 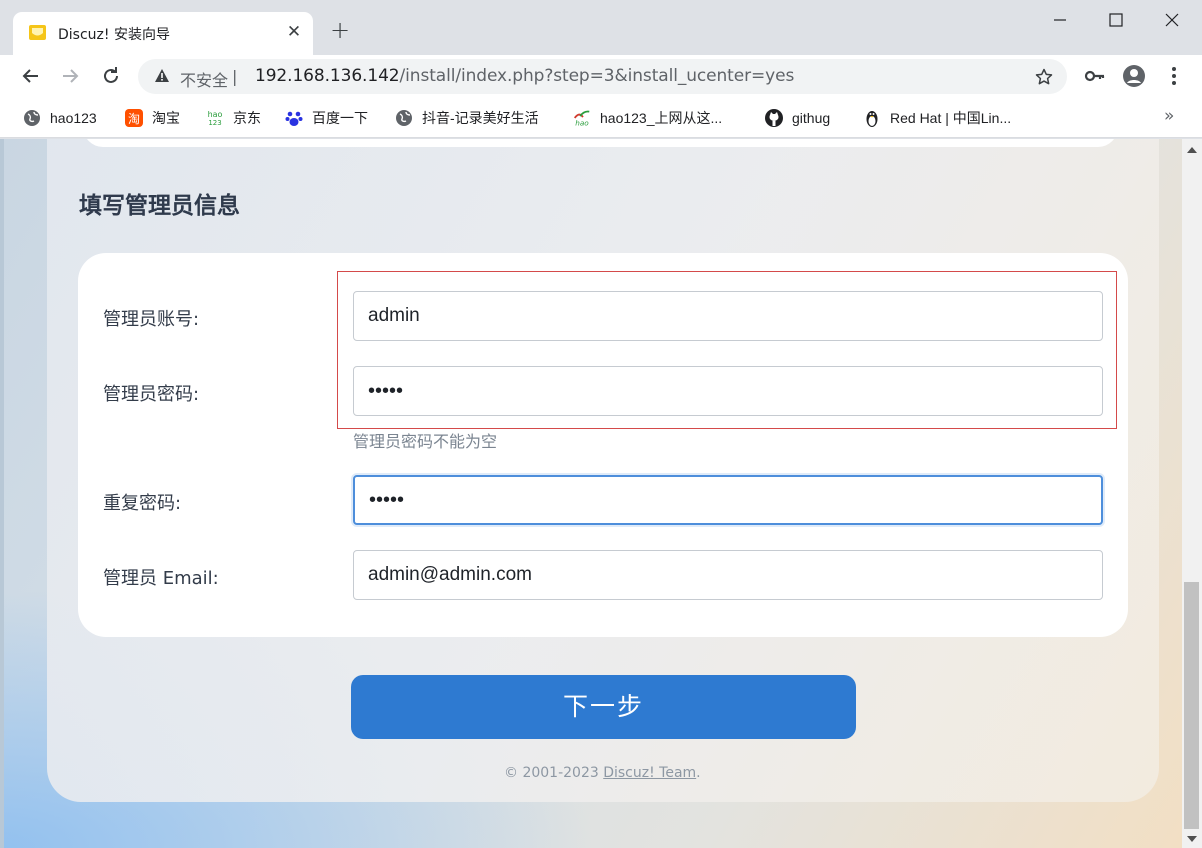 What do you see at coordinates (480, 118) in the screenshot?
I see `bookmark-label: 抖音-记录美好生活` at bounding box center [480, 118].